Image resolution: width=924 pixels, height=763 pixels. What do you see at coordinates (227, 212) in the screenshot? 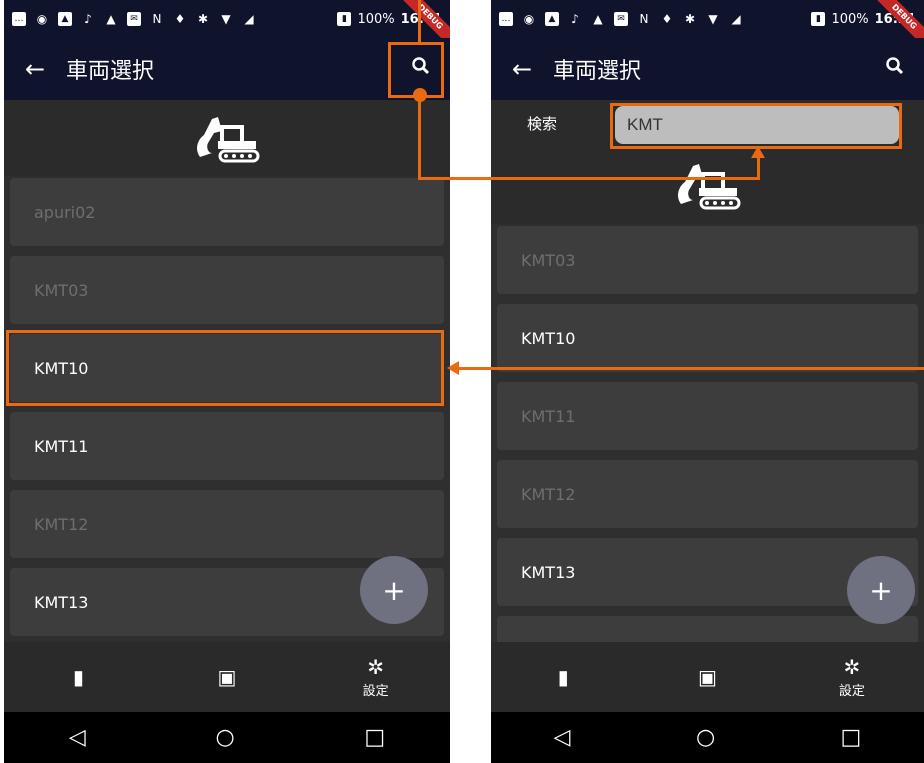
I see `list-item: apuri02` at bounding box center [227, 212].